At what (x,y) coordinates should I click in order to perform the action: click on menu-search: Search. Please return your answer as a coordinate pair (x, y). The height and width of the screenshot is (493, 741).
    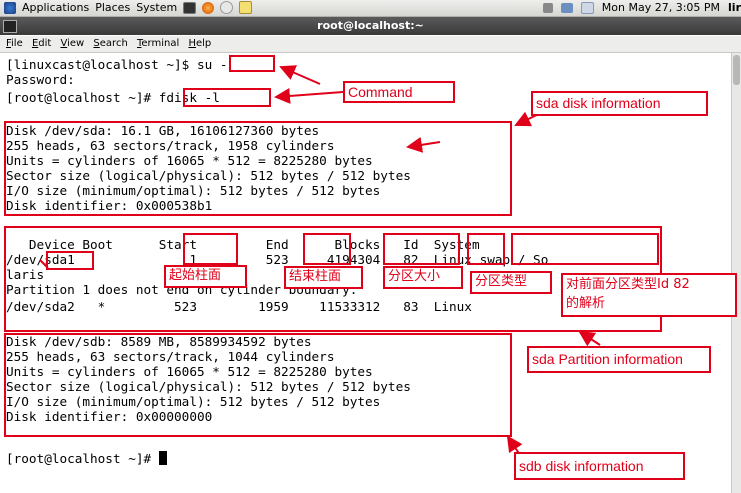
    Looking at the image, I should click on (110, 43).